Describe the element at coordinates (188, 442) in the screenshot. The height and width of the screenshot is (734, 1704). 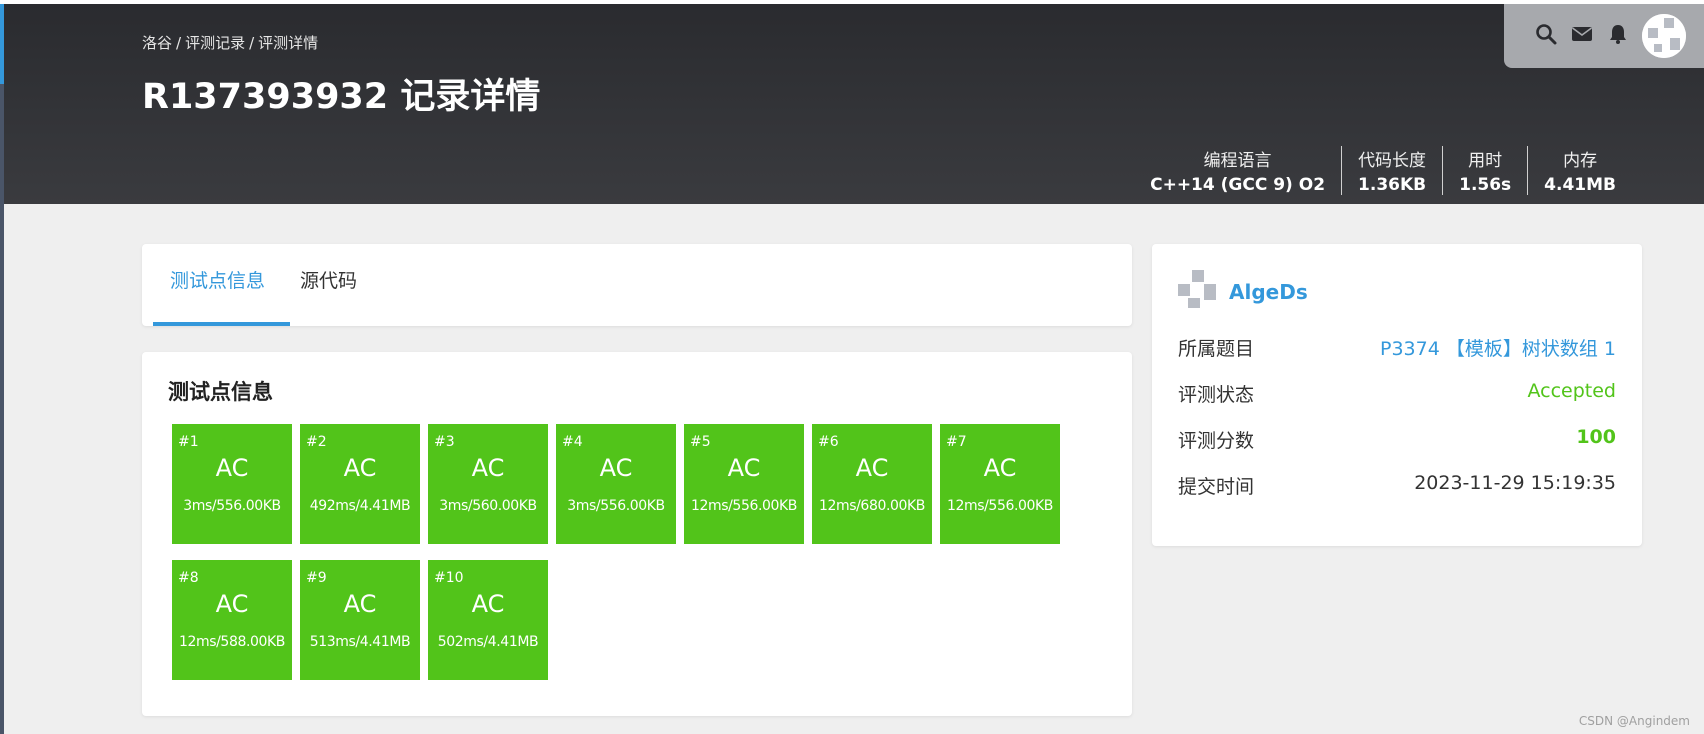
I see `testcase-number: #1` at that location.